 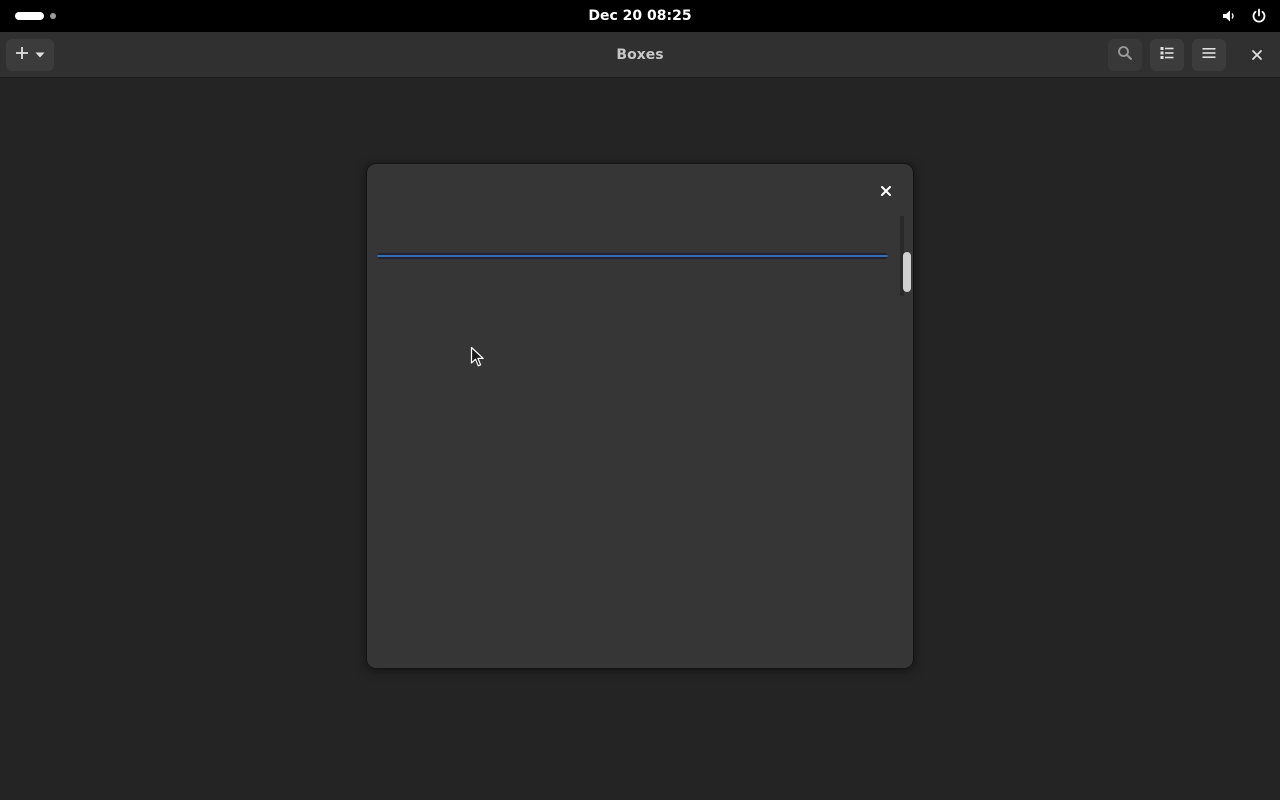 I want to click on view-mode-button, so click(x=1167, y=55).